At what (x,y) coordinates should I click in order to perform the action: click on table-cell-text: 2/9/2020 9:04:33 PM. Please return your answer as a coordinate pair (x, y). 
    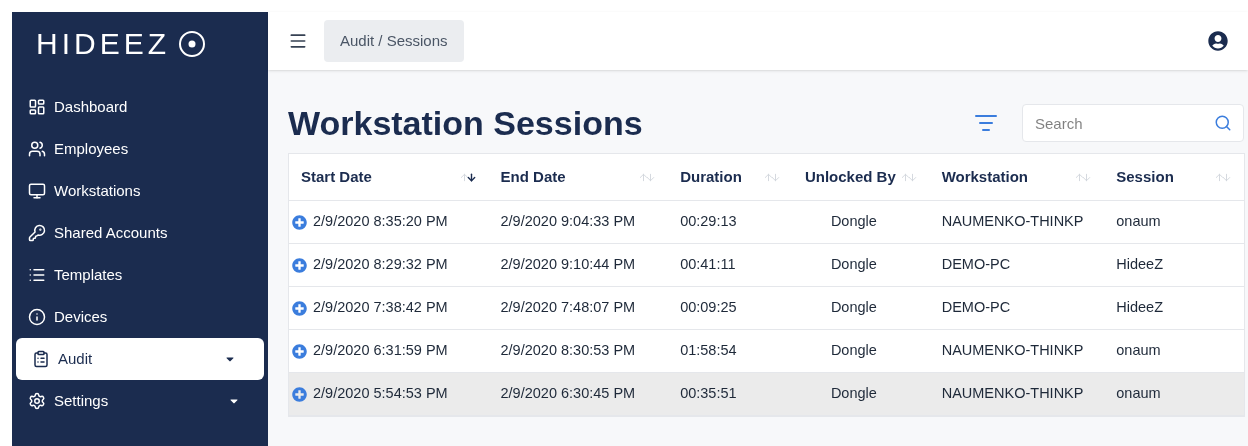
    Looking at the image, I should click on (568, 222).